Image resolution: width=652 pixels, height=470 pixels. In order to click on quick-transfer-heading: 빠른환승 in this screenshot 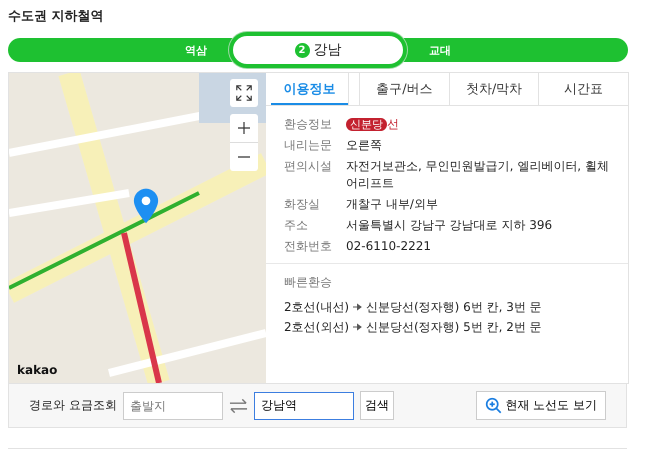, I will do `click(308, 282)`.